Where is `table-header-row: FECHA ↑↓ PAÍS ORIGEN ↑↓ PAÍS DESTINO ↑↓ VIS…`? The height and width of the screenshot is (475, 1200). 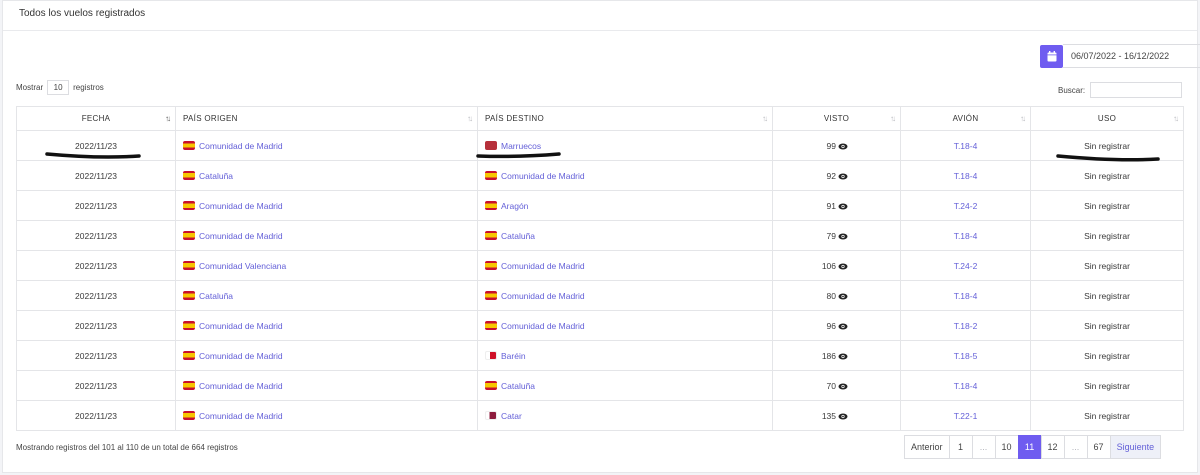
table-header-row: FECHA ↑↓ PAÍS ORIGEN ↑↓ PAÍS DESTINO ↑↓ VIS… is located at coordinates (600, 118).